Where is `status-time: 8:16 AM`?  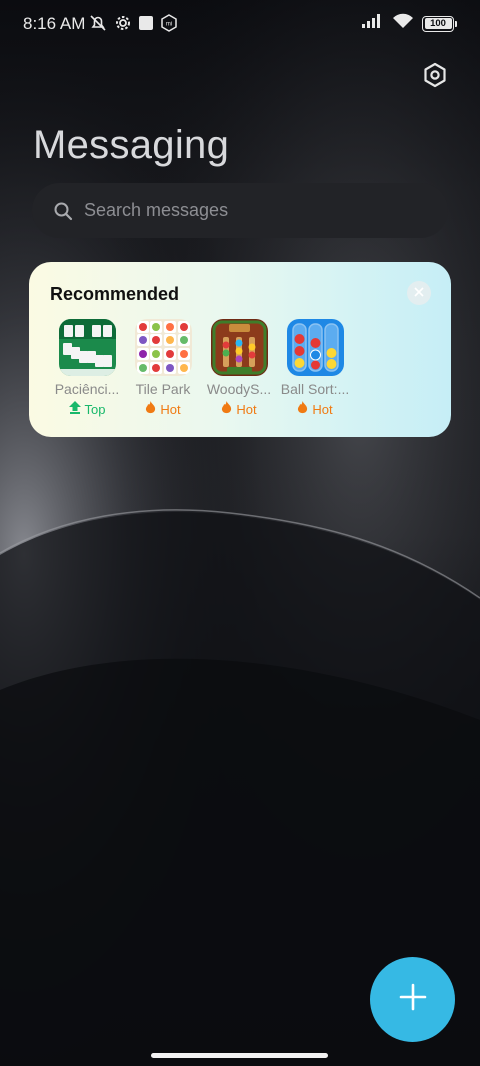 status-time: 8:16 AM is located at coordinates (54, 23).